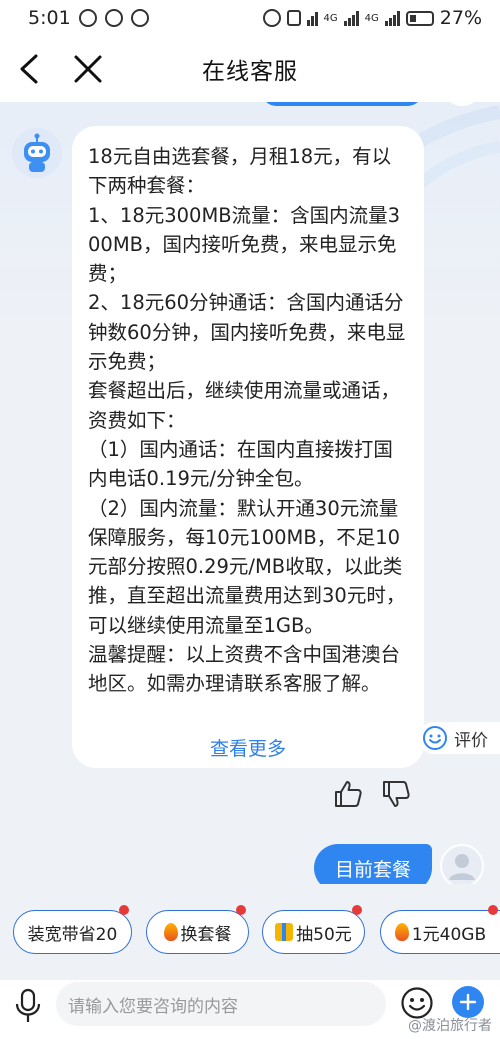 The height and width of the screenshot is (1039, 500). What do you see at coordinates (49, 18) in the screenshot?
I see `status-time: 5:01` at bounding box center [49, 18].